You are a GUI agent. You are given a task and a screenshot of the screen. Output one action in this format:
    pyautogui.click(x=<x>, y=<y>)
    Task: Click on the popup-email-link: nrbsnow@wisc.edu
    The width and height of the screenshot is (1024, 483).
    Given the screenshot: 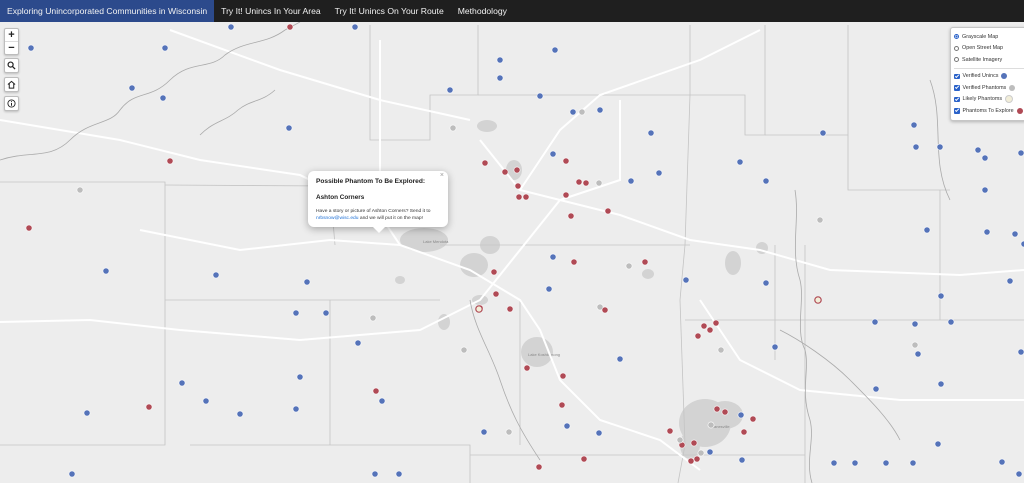 What is the action you would take?
    pyautogui.click(x=337, y=218)
    